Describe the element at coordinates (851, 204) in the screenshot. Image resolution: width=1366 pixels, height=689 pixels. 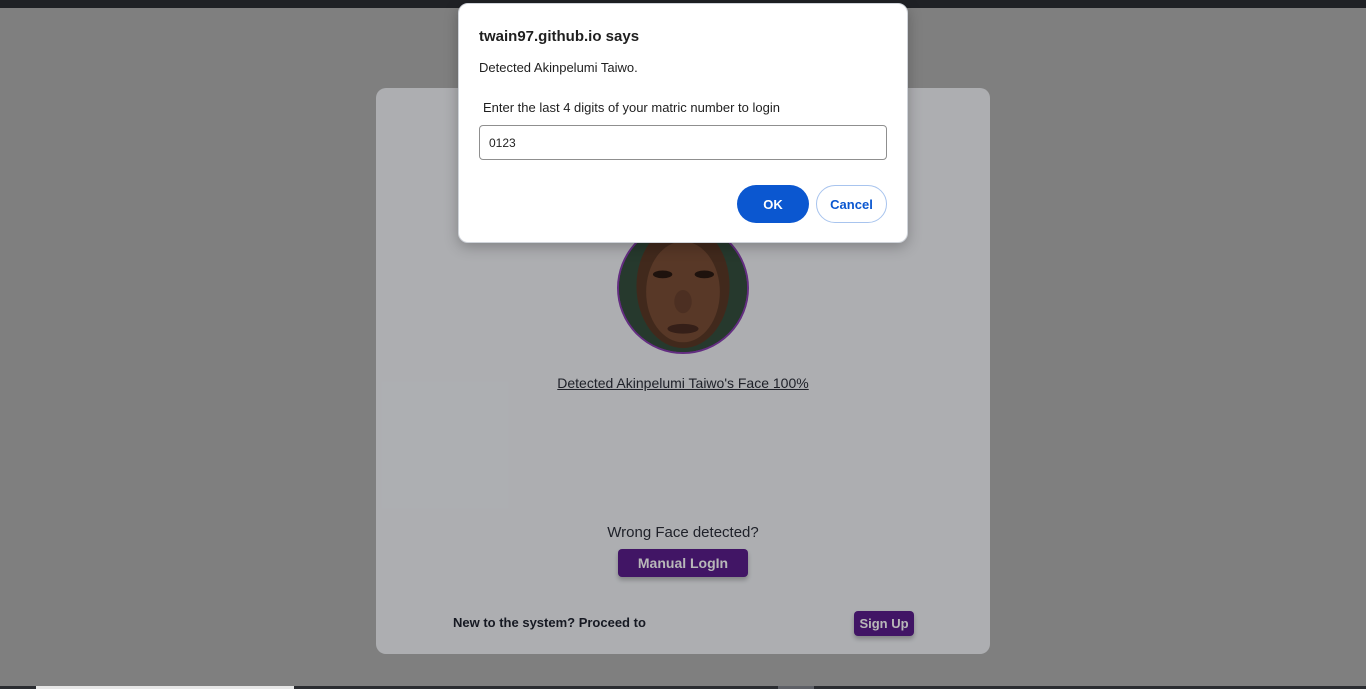
I see `cancel-button: Cancel` at that location.